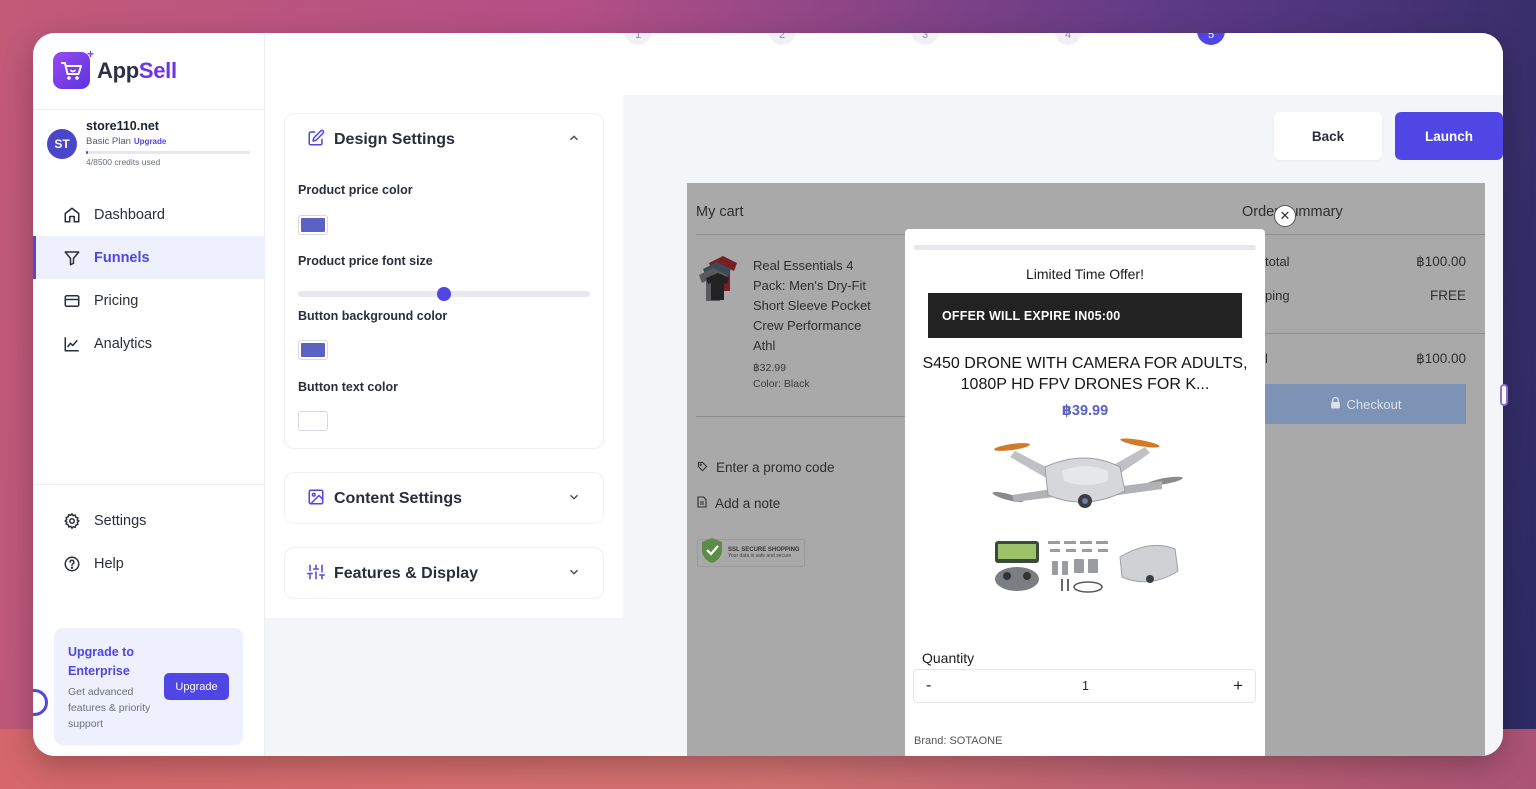  Describe the element at coordinates (1328, 136) in the screenshot. I see `back-button: Back` at that location.